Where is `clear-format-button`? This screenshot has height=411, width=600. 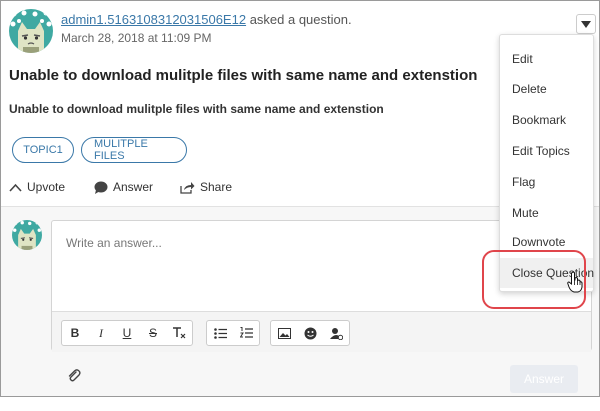 clear-format-button is located at coordinates (179, 333).